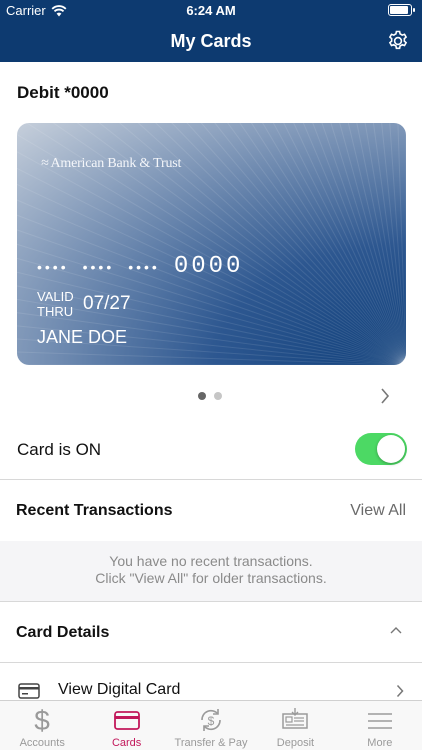 This screenshot has width=422, height=750. I want to click on tab-label: Accounts, so click(42, 743).